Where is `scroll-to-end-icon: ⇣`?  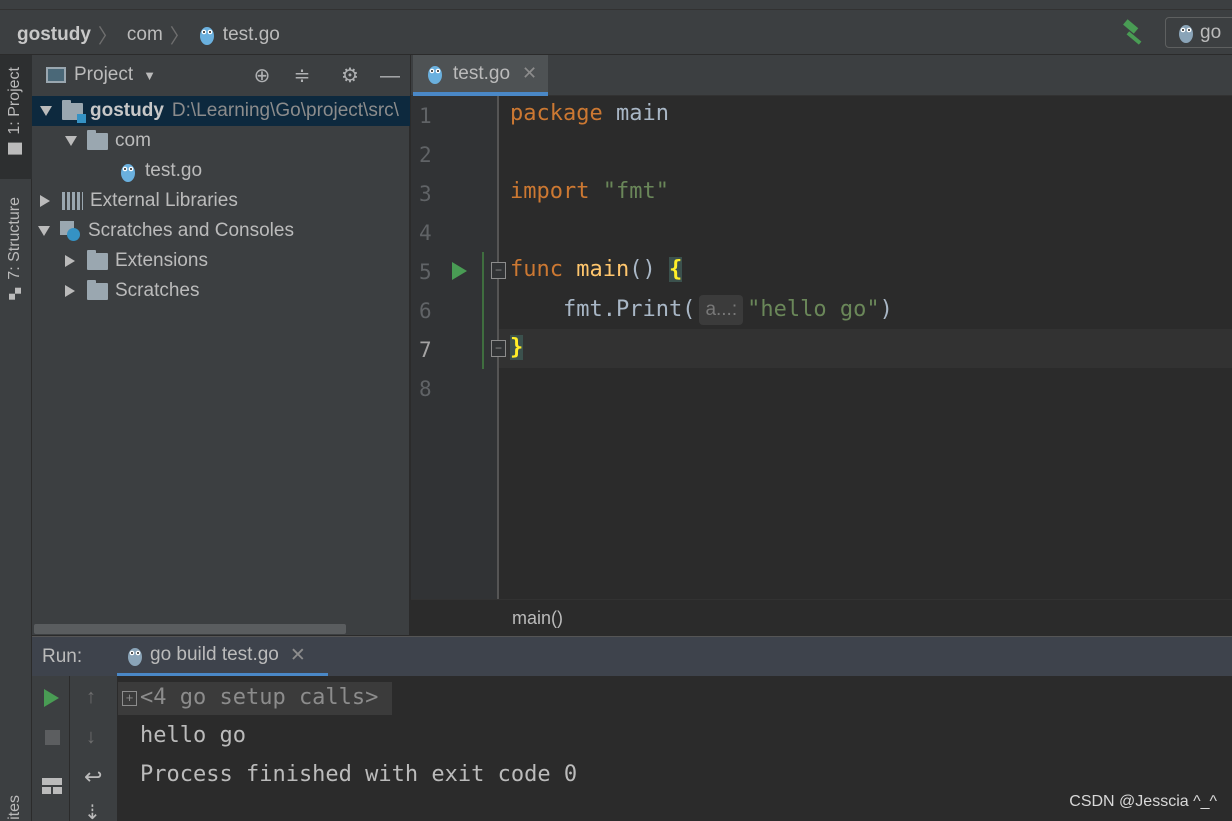
scroll-to-end-icon: ⇣ is located at coordinates (92, 810).